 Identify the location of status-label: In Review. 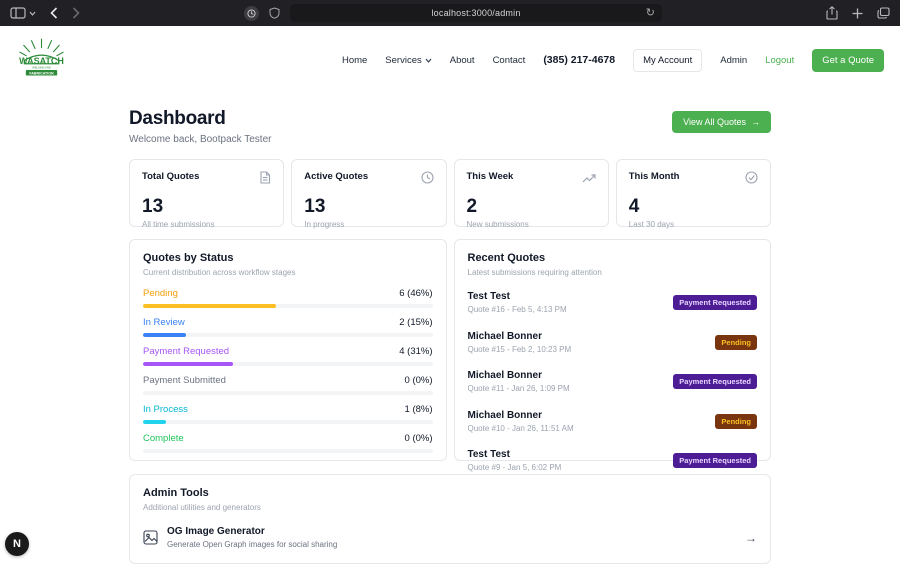
(164, 322).